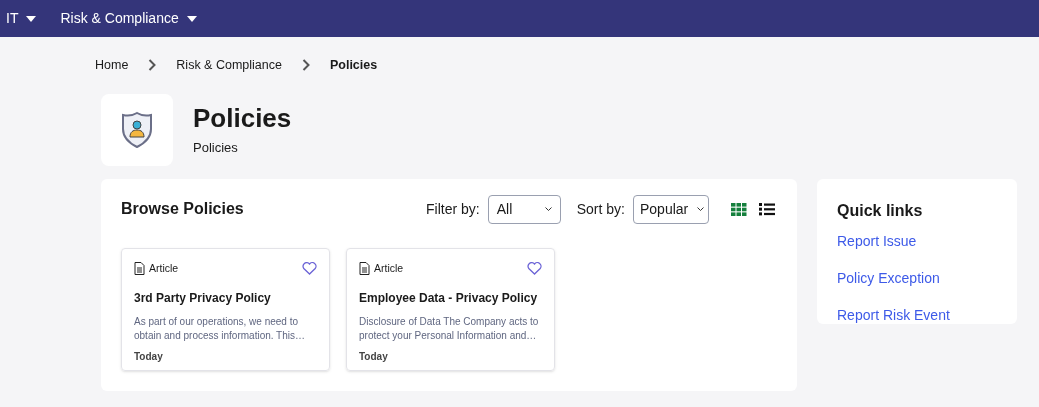  I want to click on nav-menu: IT, so click(21, 18).